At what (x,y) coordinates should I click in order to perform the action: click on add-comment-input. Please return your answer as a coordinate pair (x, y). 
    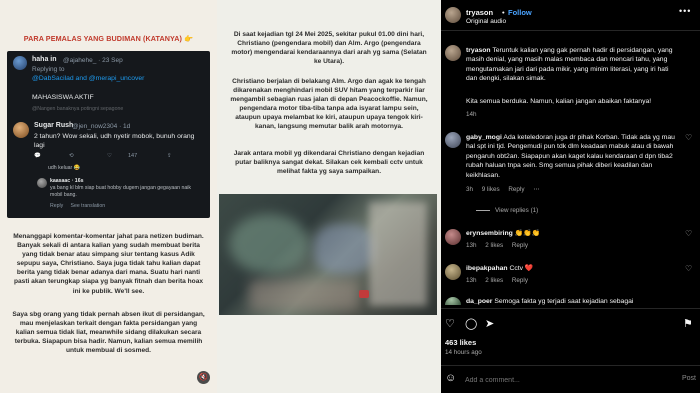
    Looking at the image, I should click on (565, 380).